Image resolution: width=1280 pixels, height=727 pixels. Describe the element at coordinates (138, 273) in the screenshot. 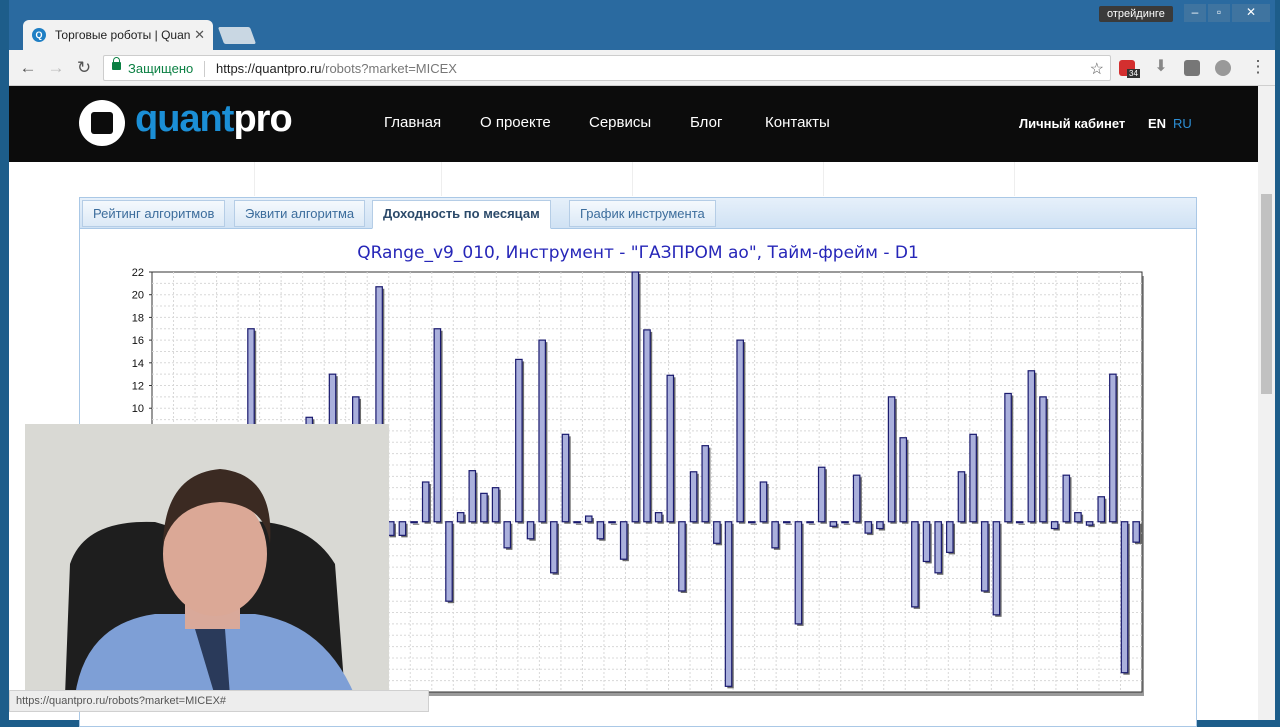

I see `y-tick-label: 22` at that location.